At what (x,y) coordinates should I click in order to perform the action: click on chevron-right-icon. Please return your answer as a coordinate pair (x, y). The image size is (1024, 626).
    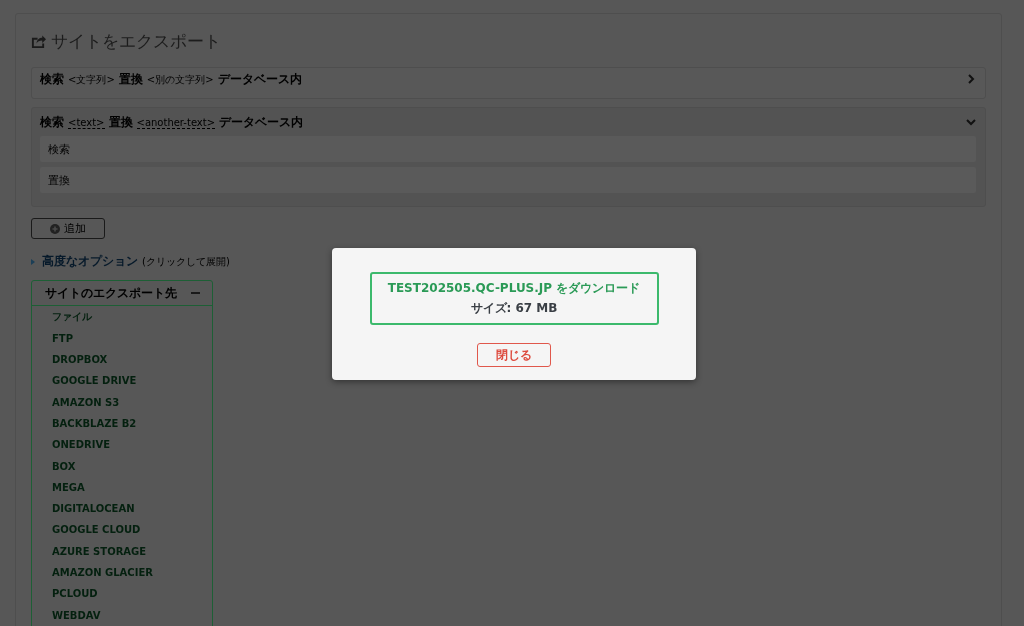
    Looking at the image, I should click on (971, 79).